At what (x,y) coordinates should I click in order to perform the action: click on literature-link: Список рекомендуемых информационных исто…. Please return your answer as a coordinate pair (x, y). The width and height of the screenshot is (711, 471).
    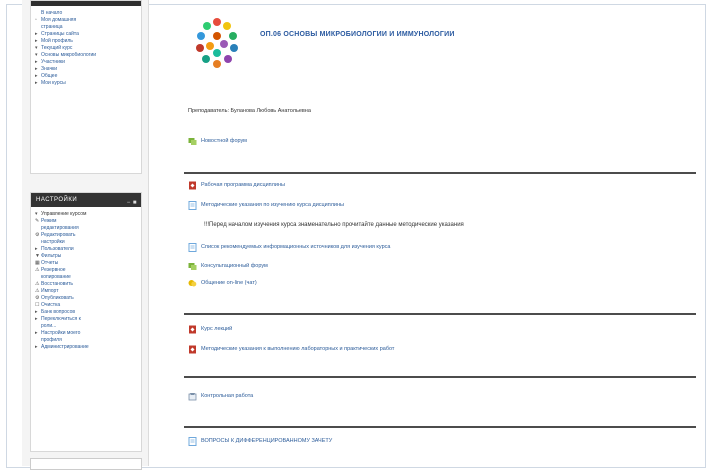
    Looking at the image, I should click on (289, 247).